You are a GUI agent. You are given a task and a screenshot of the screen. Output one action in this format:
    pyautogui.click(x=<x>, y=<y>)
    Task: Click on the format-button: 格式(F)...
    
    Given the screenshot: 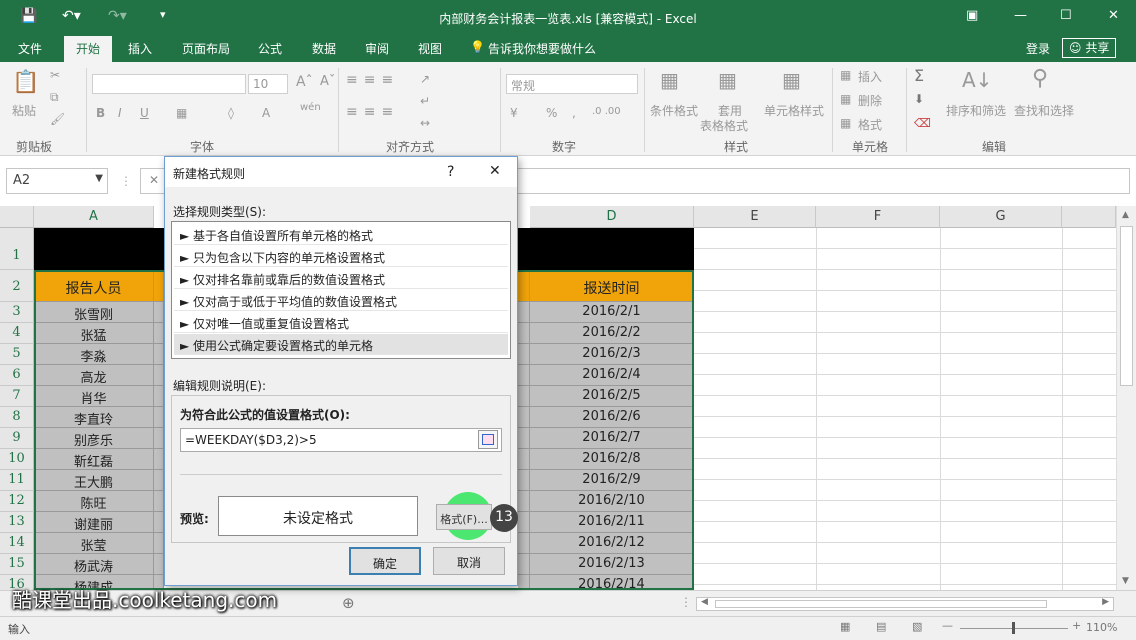 What is the action you would take?
    pyautogui.click(x=464, y=517)
    